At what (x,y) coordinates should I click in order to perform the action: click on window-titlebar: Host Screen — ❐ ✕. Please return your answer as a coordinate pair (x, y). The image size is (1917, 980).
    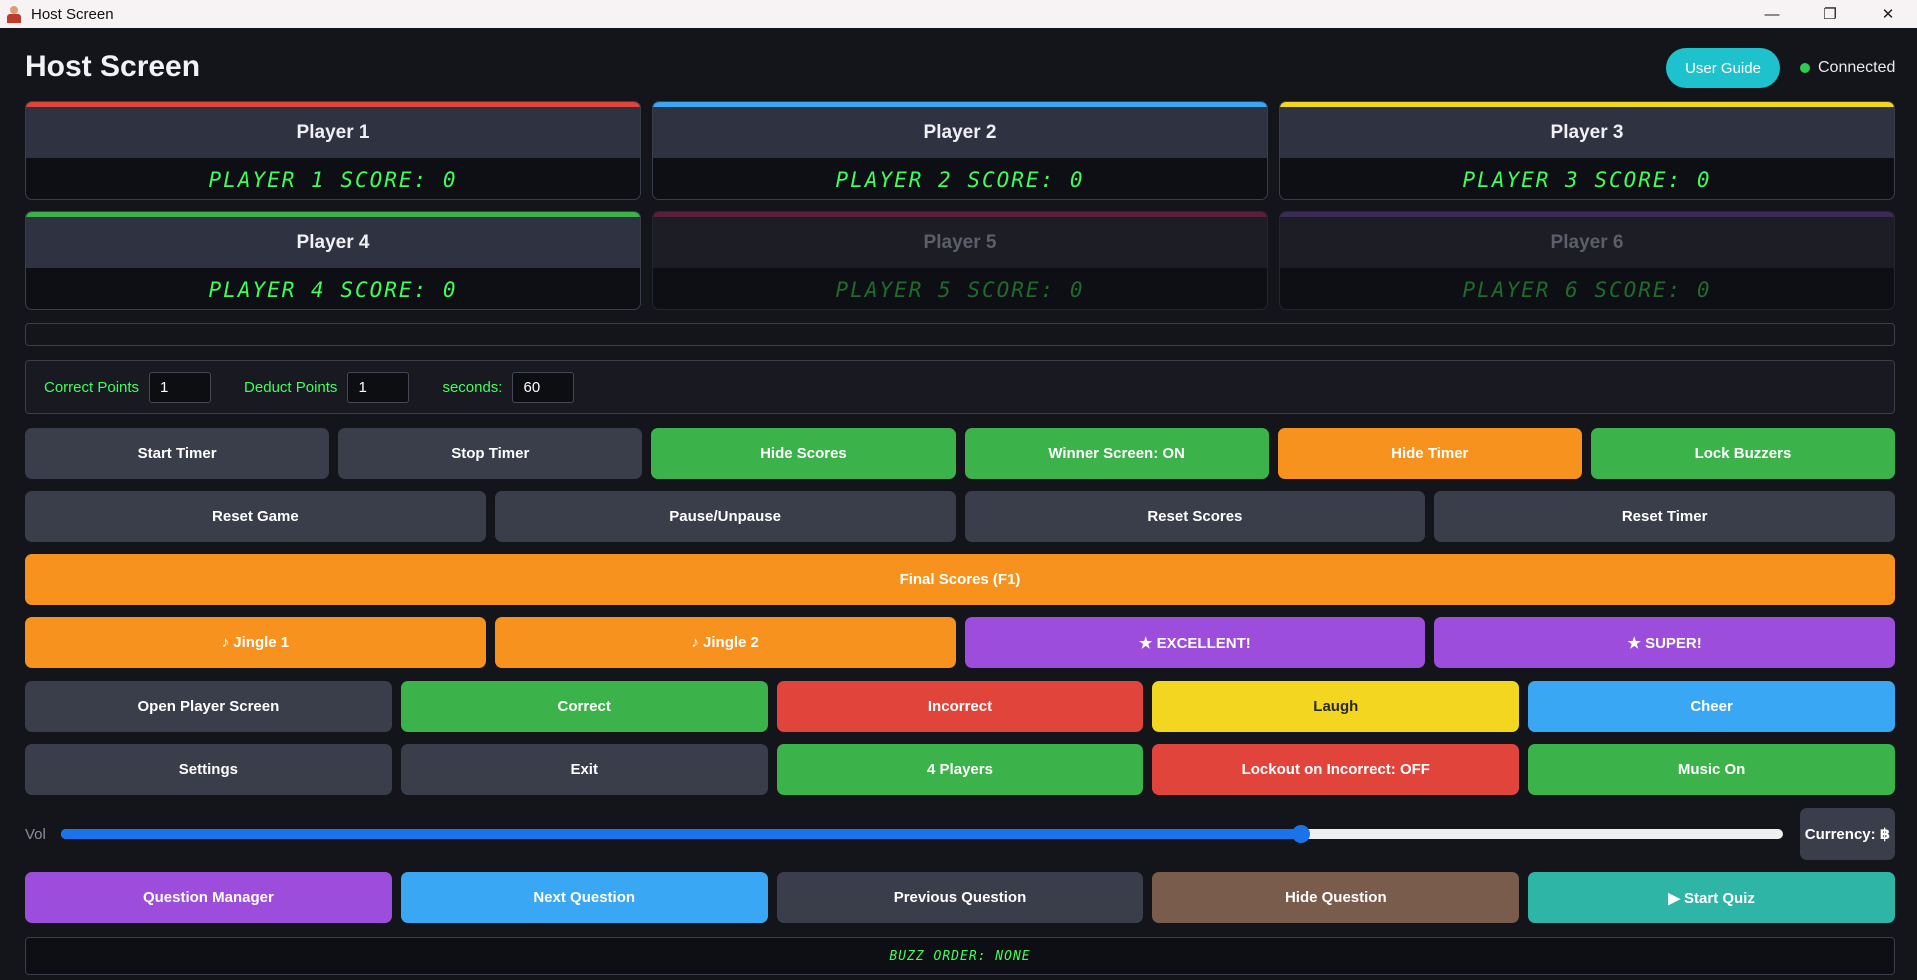
    Looking at the image, I should click on (958, 14).